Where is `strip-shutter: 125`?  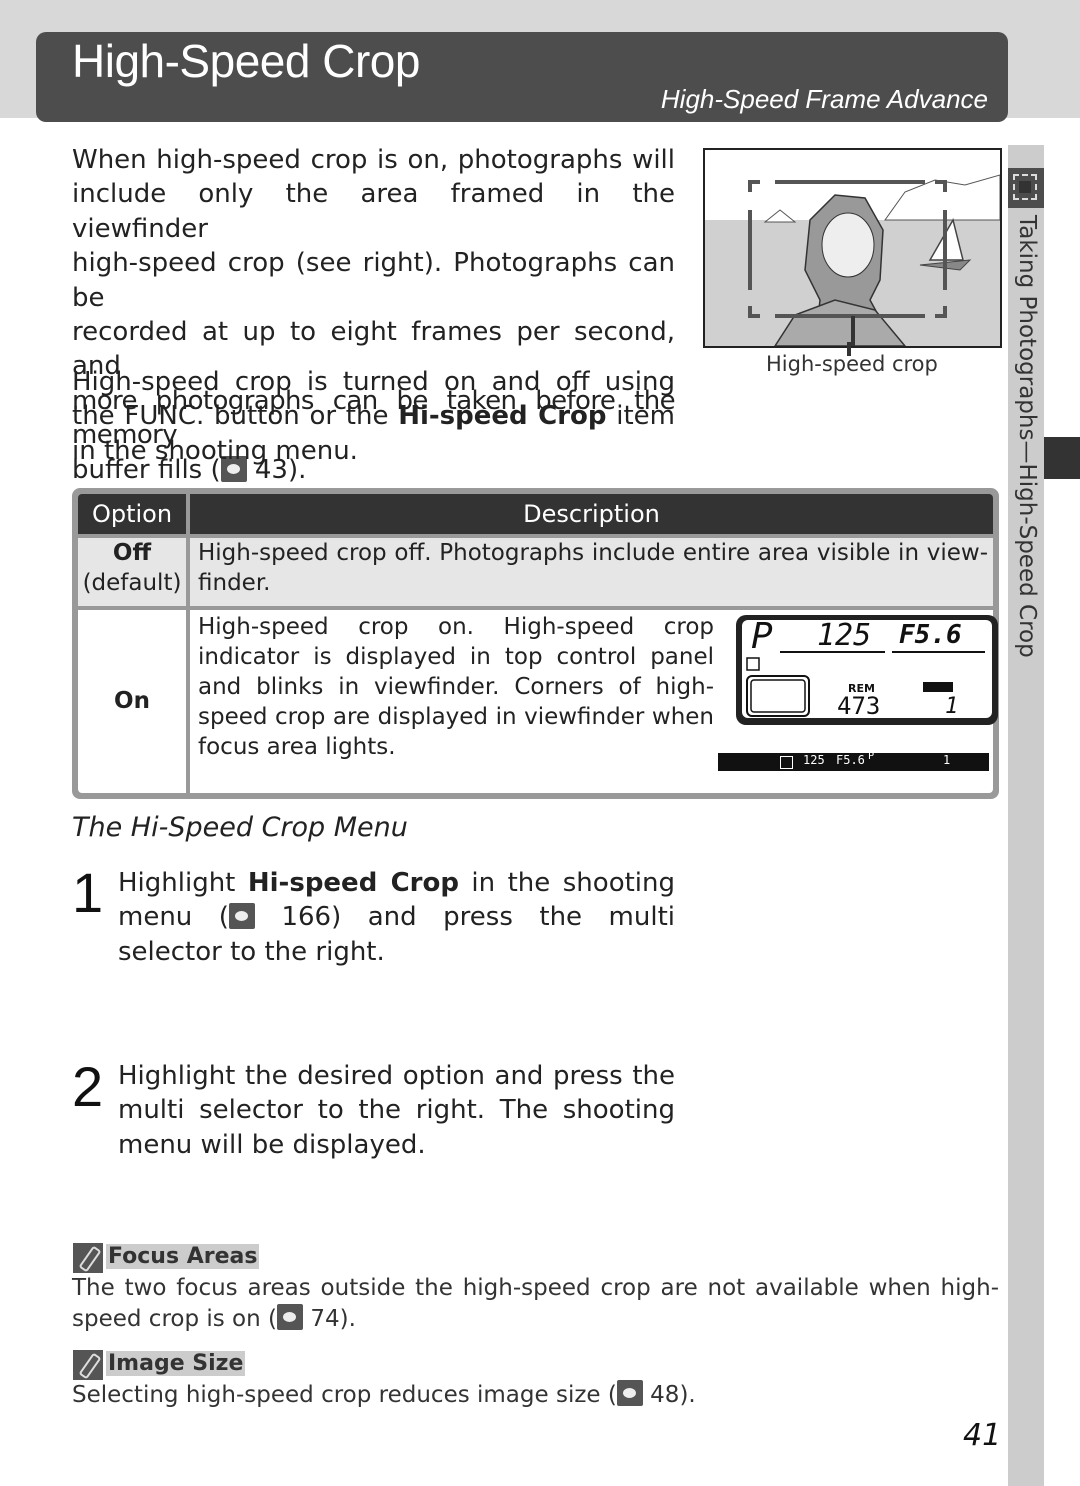 strip-shutter: 125 is located at coordinates (814, 760).